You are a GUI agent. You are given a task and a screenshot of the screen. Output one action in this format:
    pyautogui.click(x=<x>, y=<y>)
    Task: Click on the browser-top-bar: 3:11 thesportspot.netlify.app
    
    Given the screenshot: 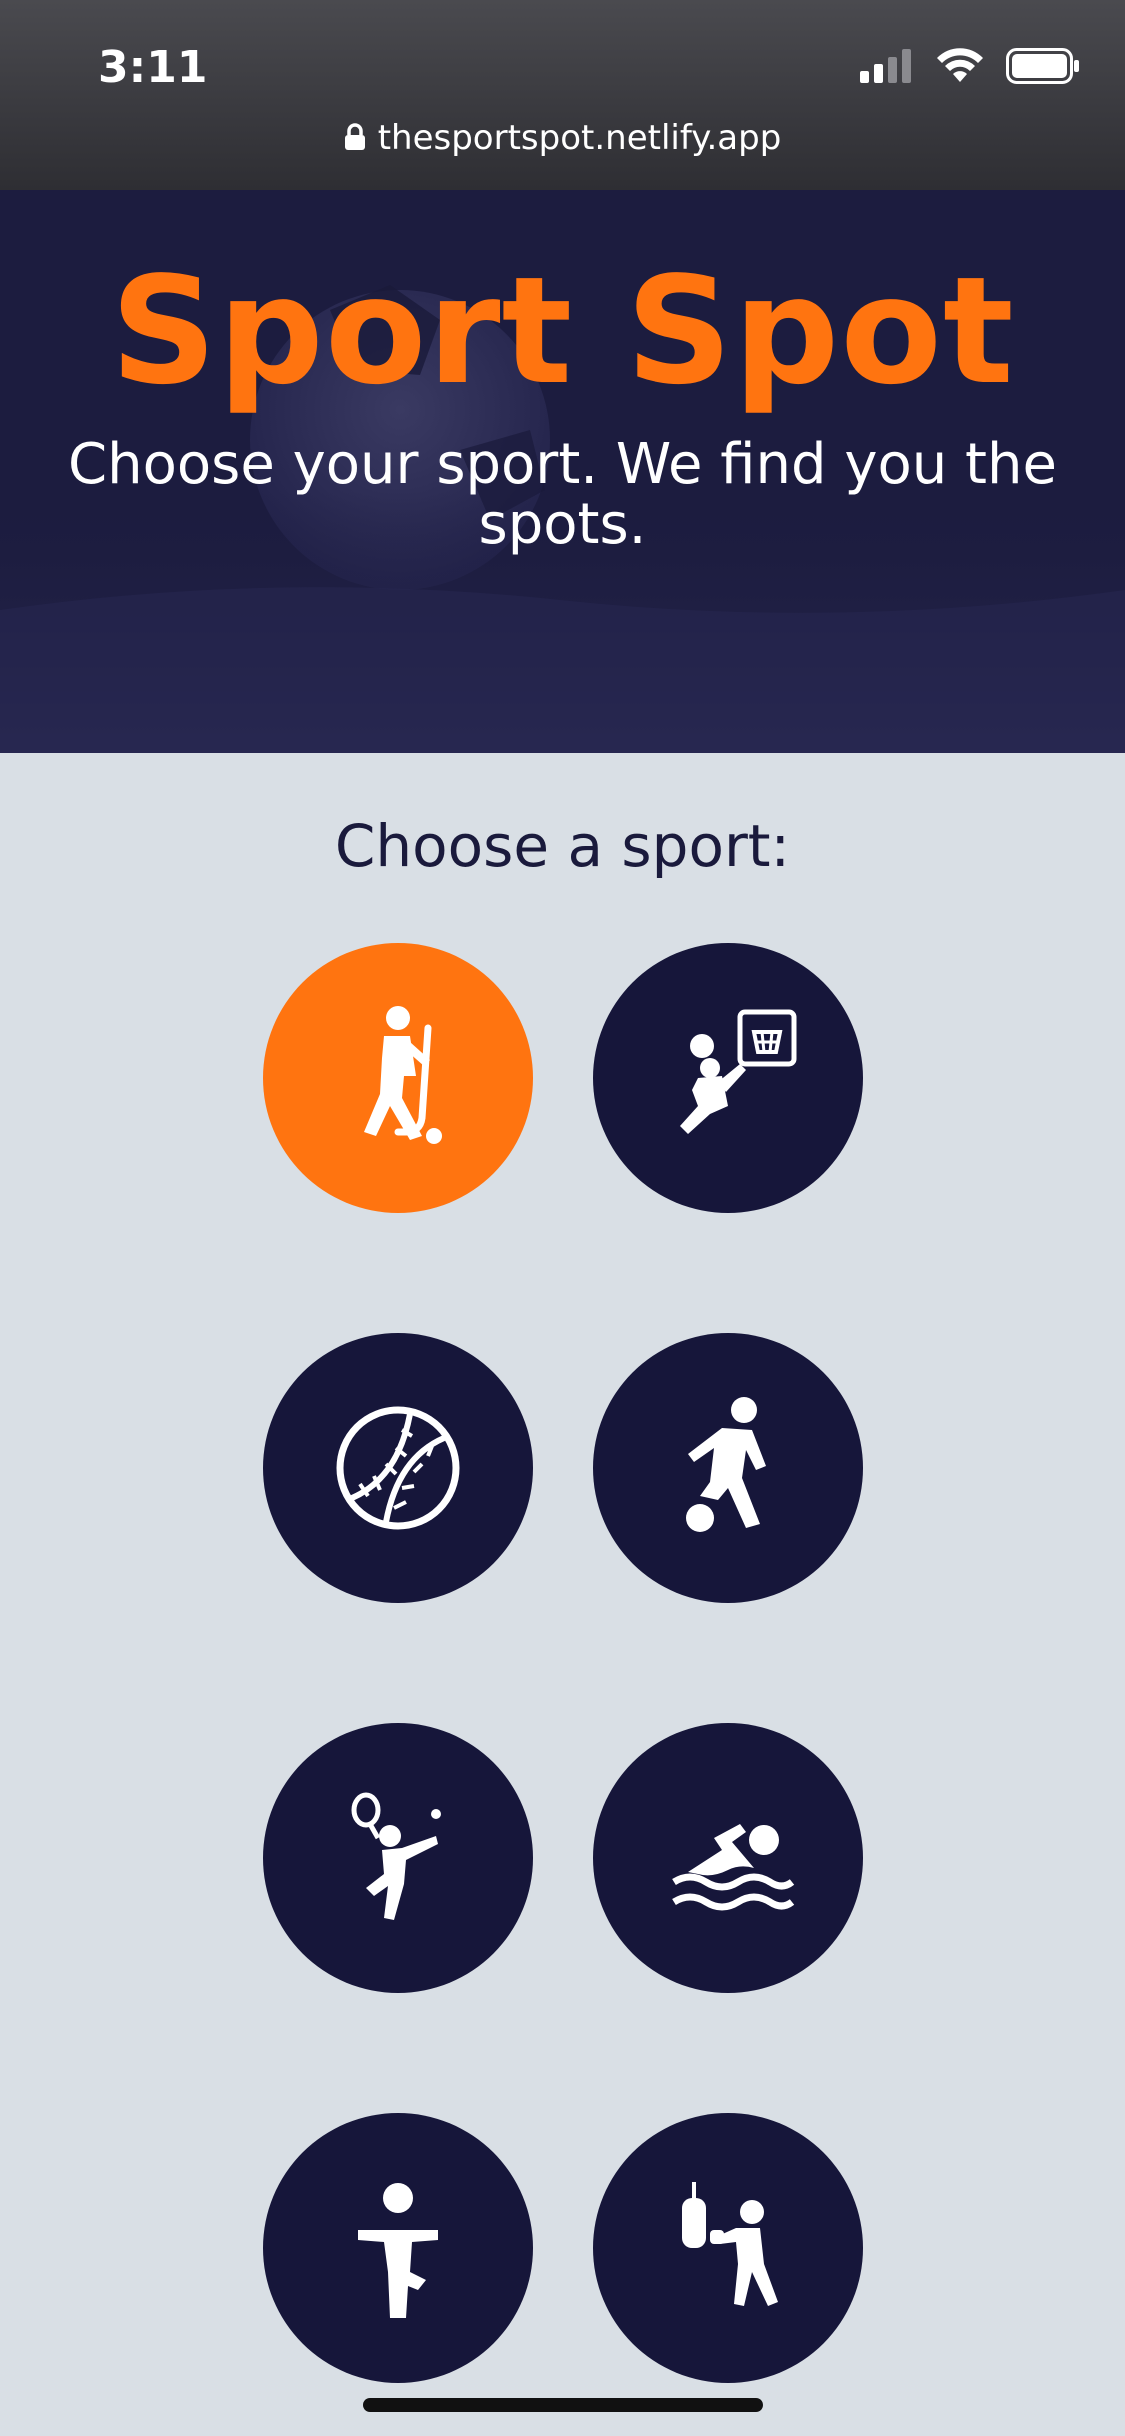 What is the action you would take?
    pyautogui.click(x=562, y=95)
    